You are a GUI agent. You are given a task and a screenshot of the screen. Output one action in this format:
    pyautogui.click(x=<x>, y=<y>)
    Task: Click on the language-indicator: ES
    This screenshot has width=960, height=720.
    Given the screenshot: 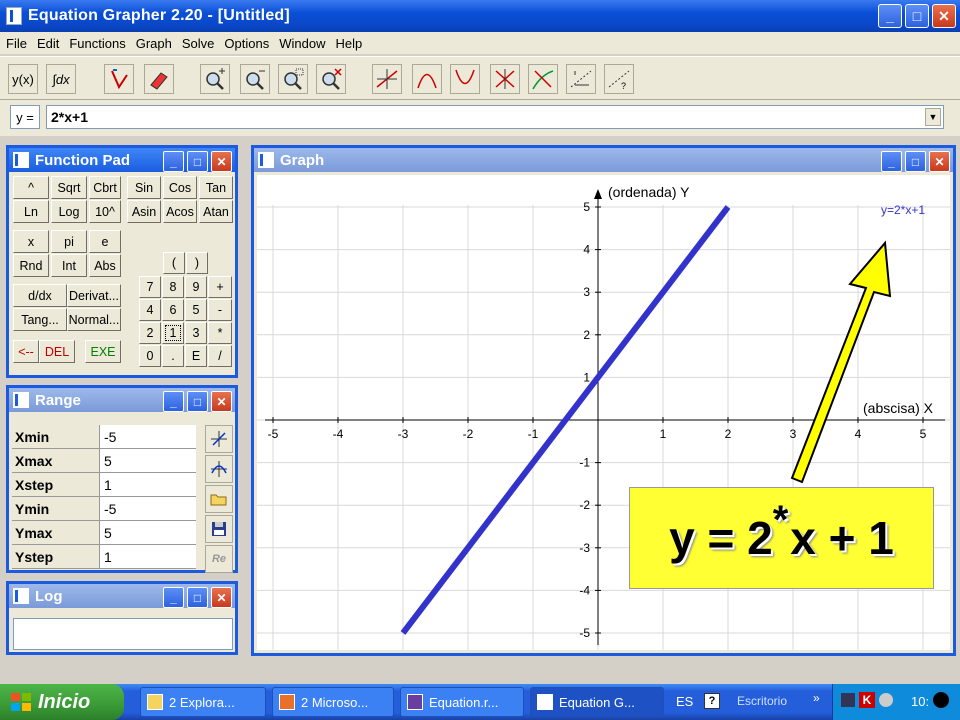 What is the action you would take?
    pyautogui.click(x=684, y=701)
    